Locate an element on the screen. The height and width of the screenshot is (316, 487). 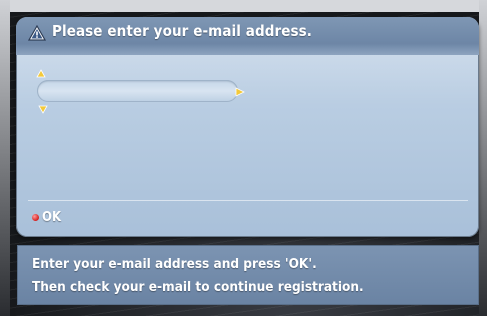
frame-right-border is located at coordinates (483, 158).